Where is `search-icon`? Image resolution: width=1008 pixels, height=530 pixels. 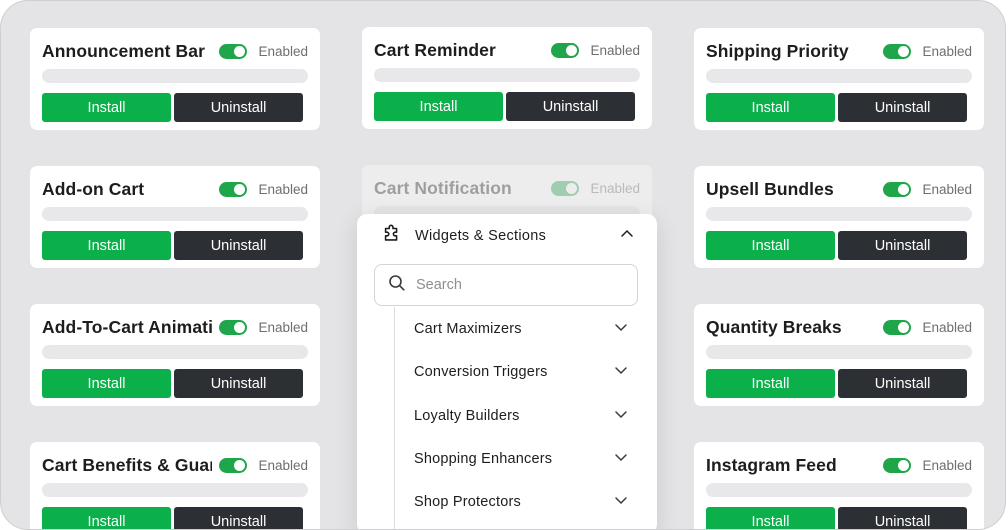
search-icon is located at coordinates (397, 285).